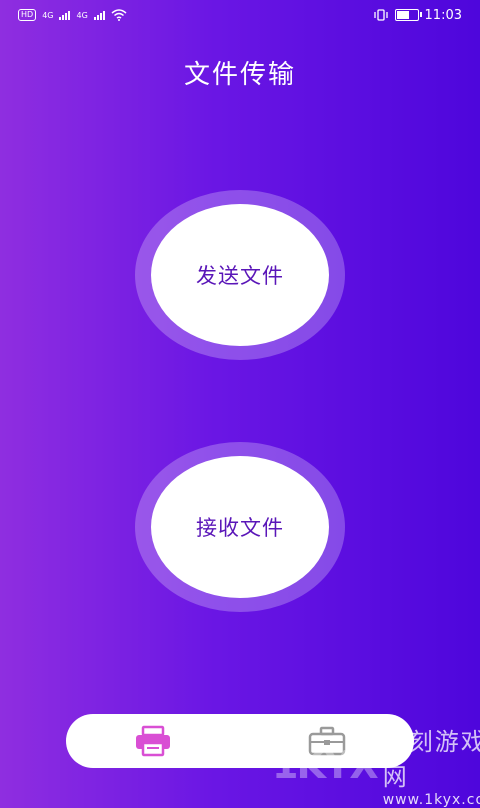 Image resolution: width=480 pixels, height=808 pixels. I want to click on site-watermark: 1KYX 一刻游戏网 www.1kyx.com, so click(376, 765).